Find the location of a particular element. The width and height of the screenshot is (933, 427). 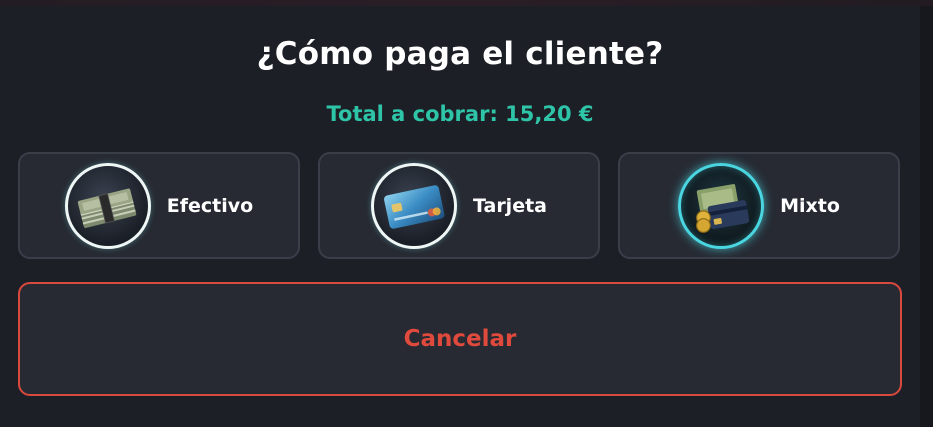

scrollbar-track is located at coordinates (926, 216).